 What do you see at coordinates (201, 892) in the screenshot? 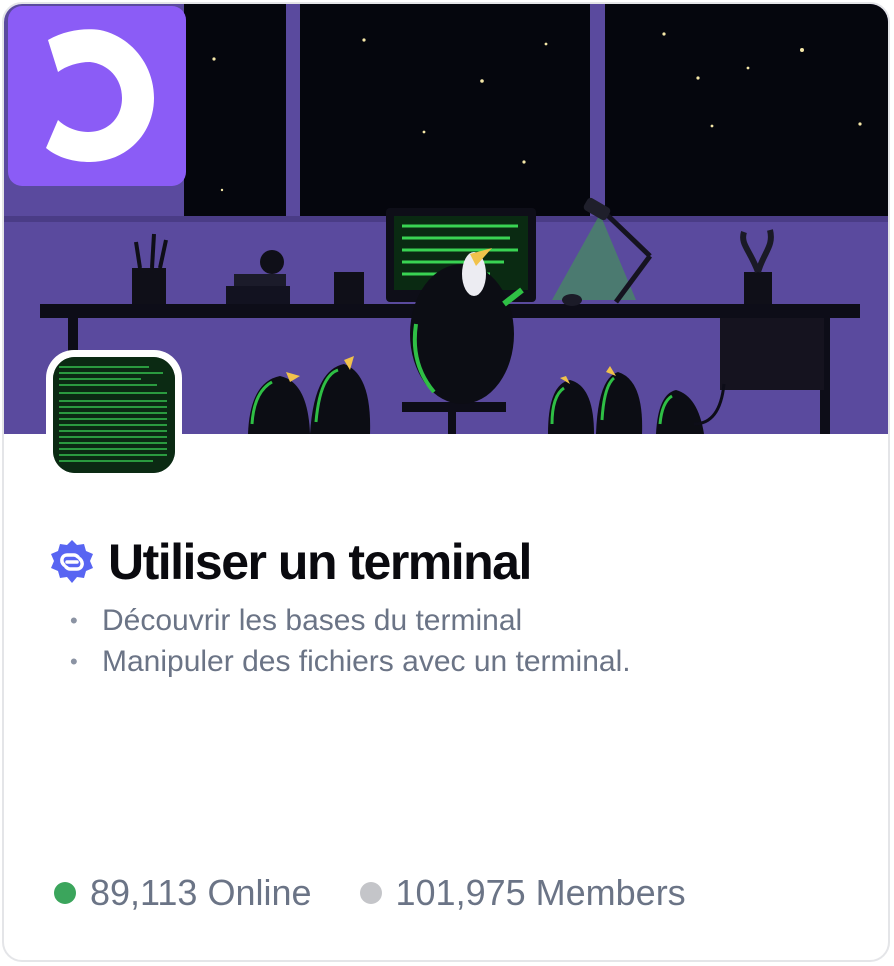
I see `online-count-text: 89,113 Online` at bounding box center [201, 892].